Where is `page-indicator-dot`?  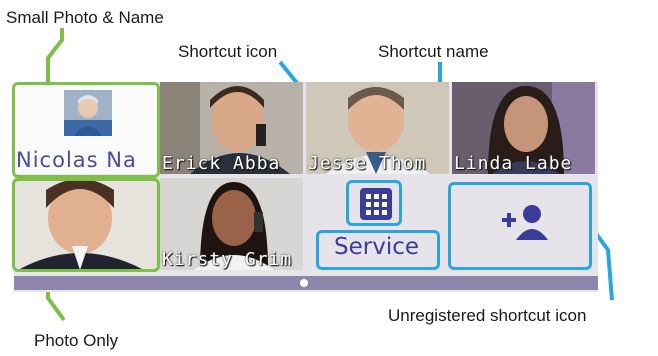 page-indicator-dot is located at coordinates (304, 283).